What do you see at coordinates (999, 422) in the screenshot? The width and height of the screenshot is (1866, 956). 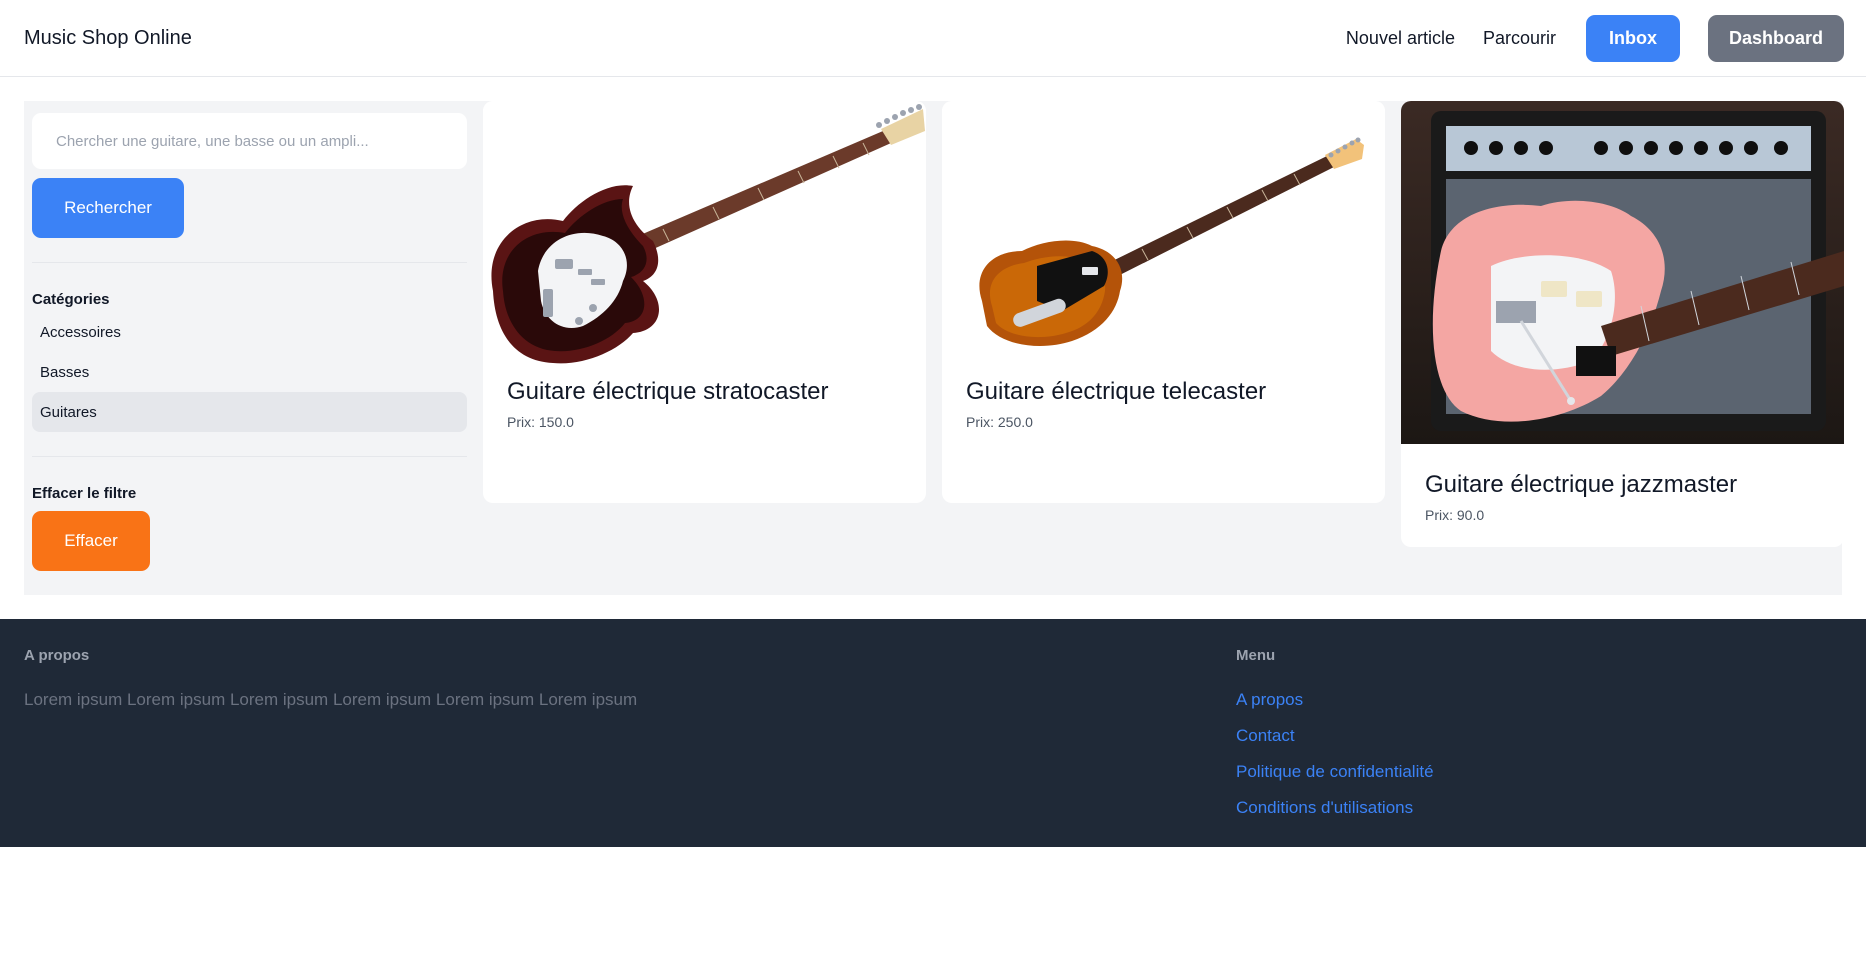 I see `product-price: Prix: 250.0` at bounding box center [999, 422].